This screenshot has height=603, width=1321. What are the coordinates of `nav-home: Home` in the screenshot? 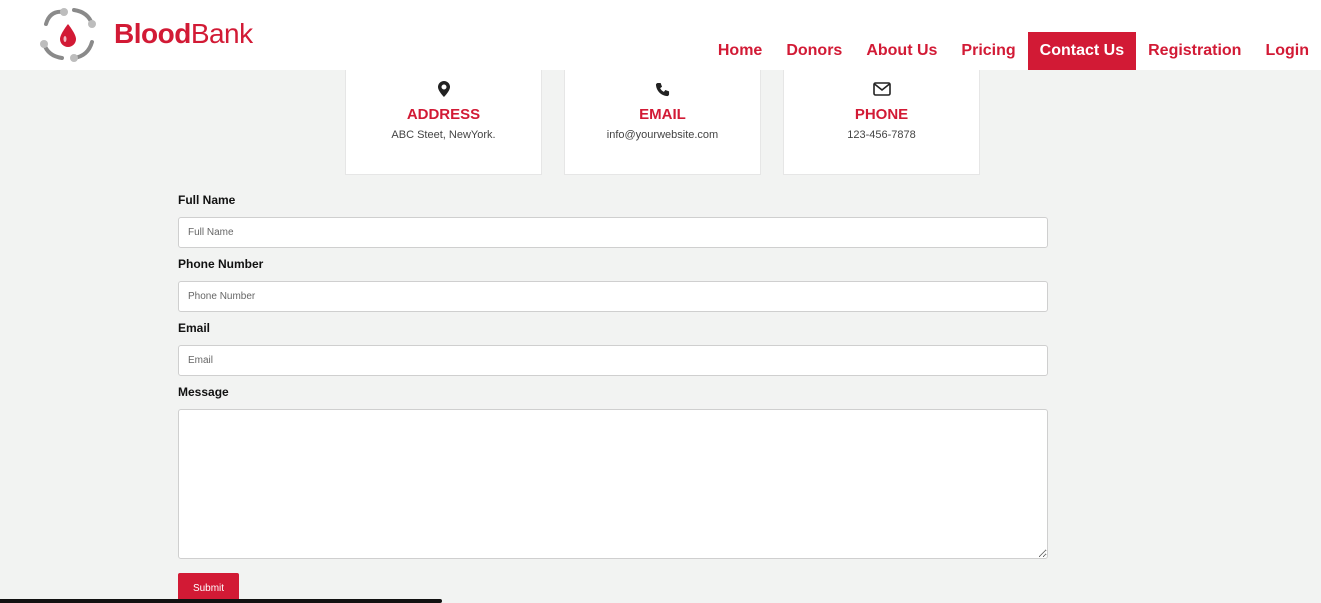 It's located at (740, 51).